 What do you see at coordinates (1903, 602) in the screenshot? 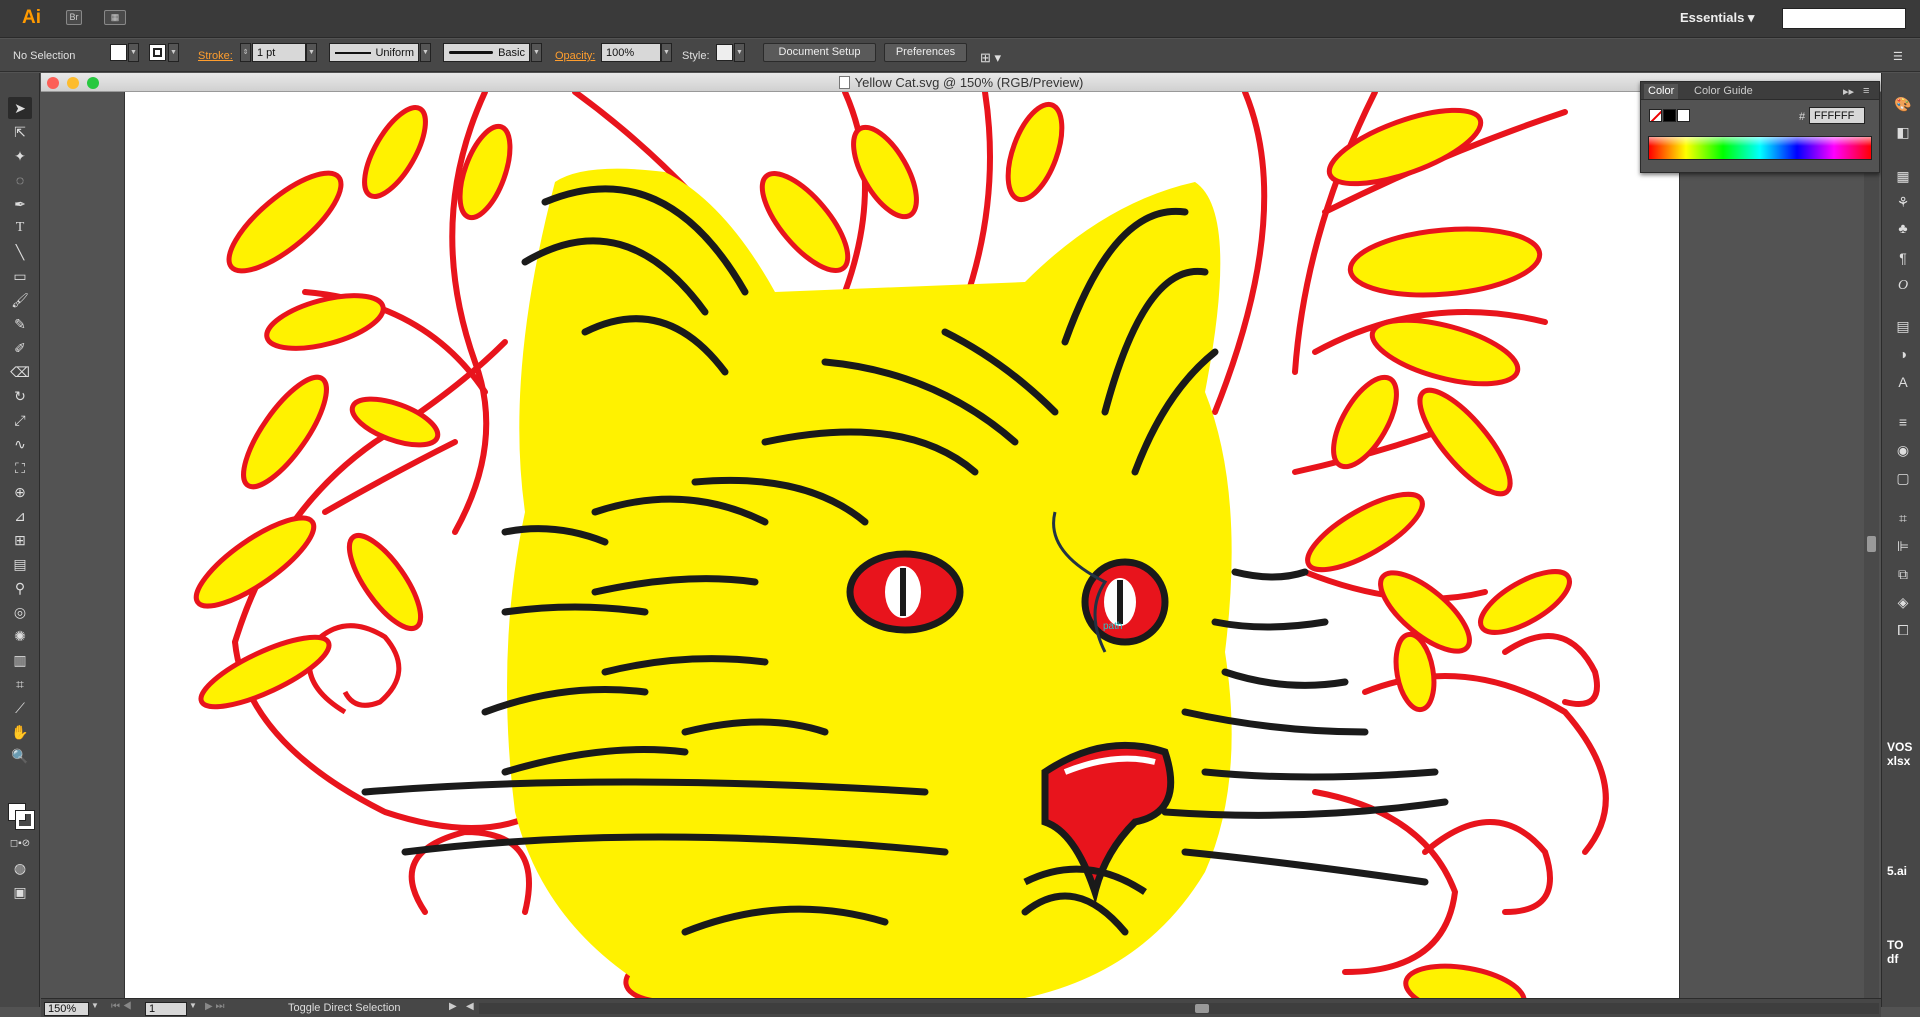
I see `layers-icon: ◈` at bounding box center [1903, 602].